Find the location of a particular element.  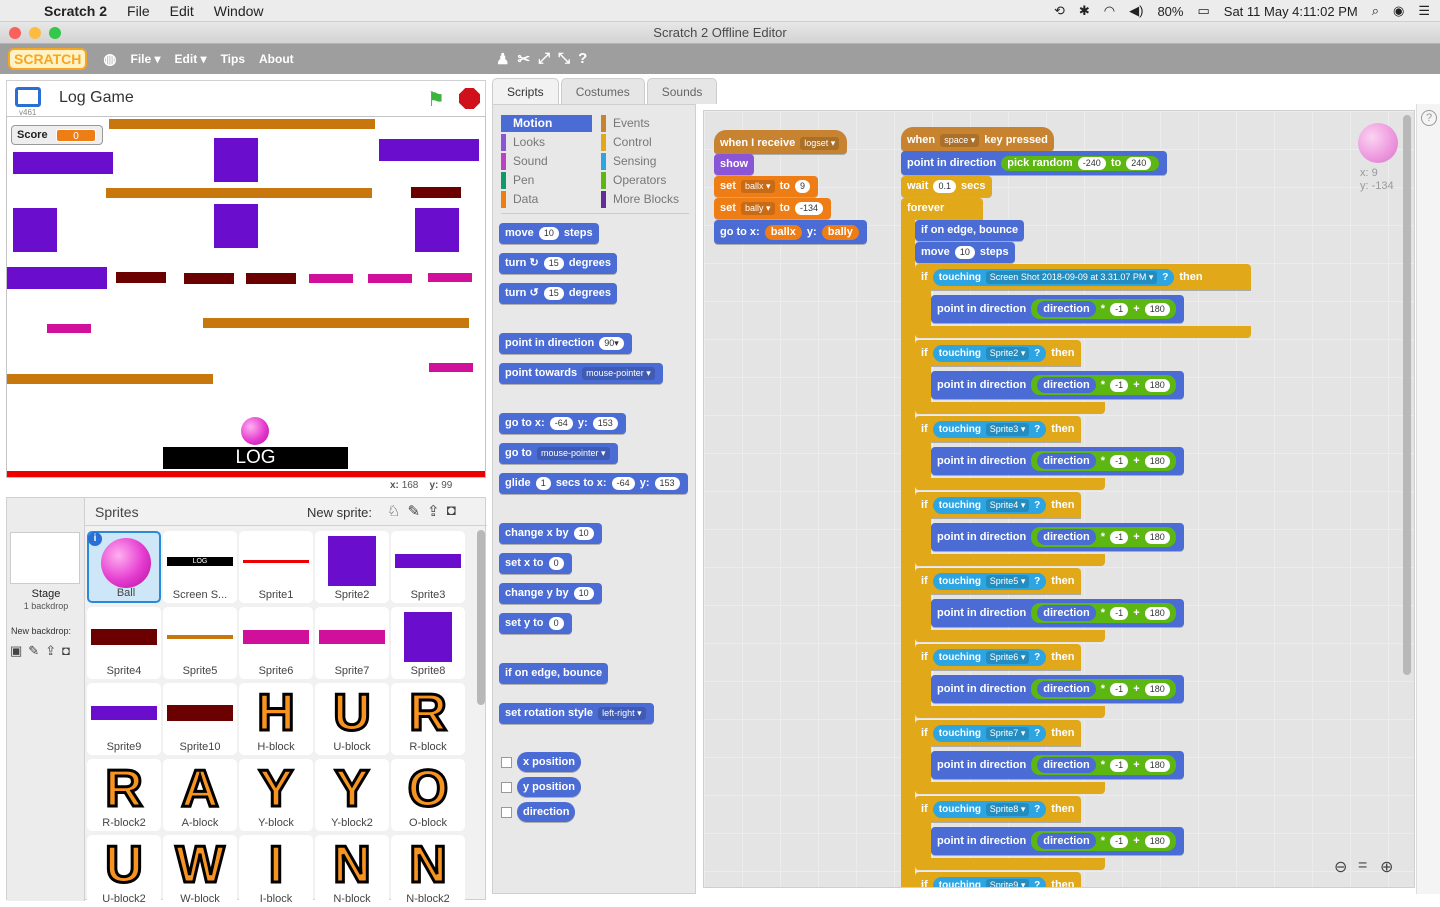

notification-center-icon: ☰ is located at coordinates (1424, 11).